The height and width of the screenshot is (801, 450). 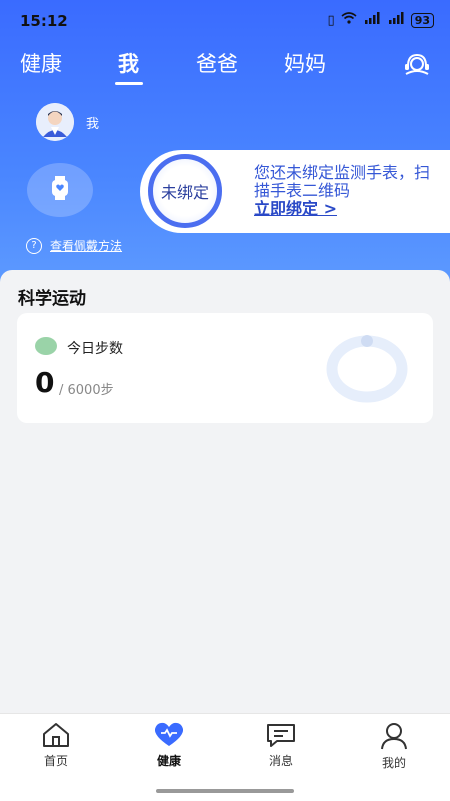 What do you see at coordinates (86, 246) in the screenshot?
I see `wear-help-label: 查看佩戴方法` at bounding box center [86, 246].